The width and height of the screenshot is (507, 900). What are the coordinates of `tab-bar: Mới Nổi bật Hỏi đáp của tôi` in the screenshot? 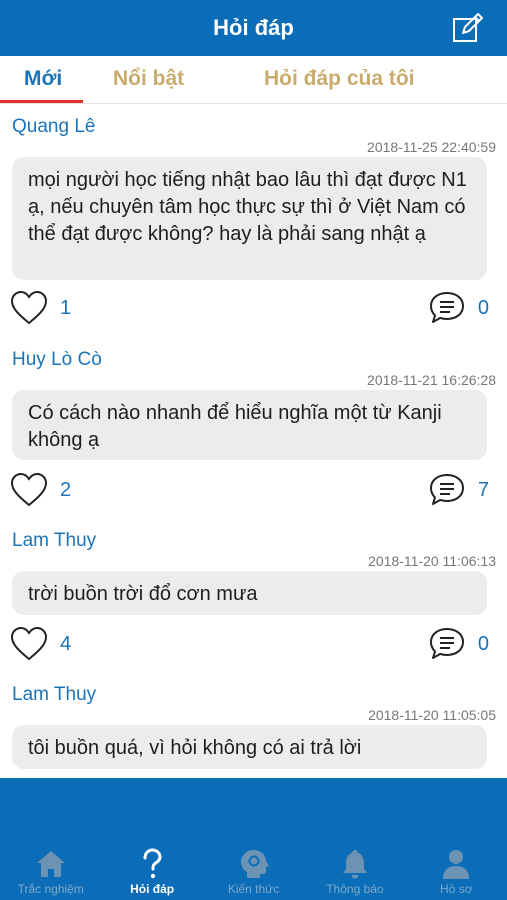 It's located at (253, 80).